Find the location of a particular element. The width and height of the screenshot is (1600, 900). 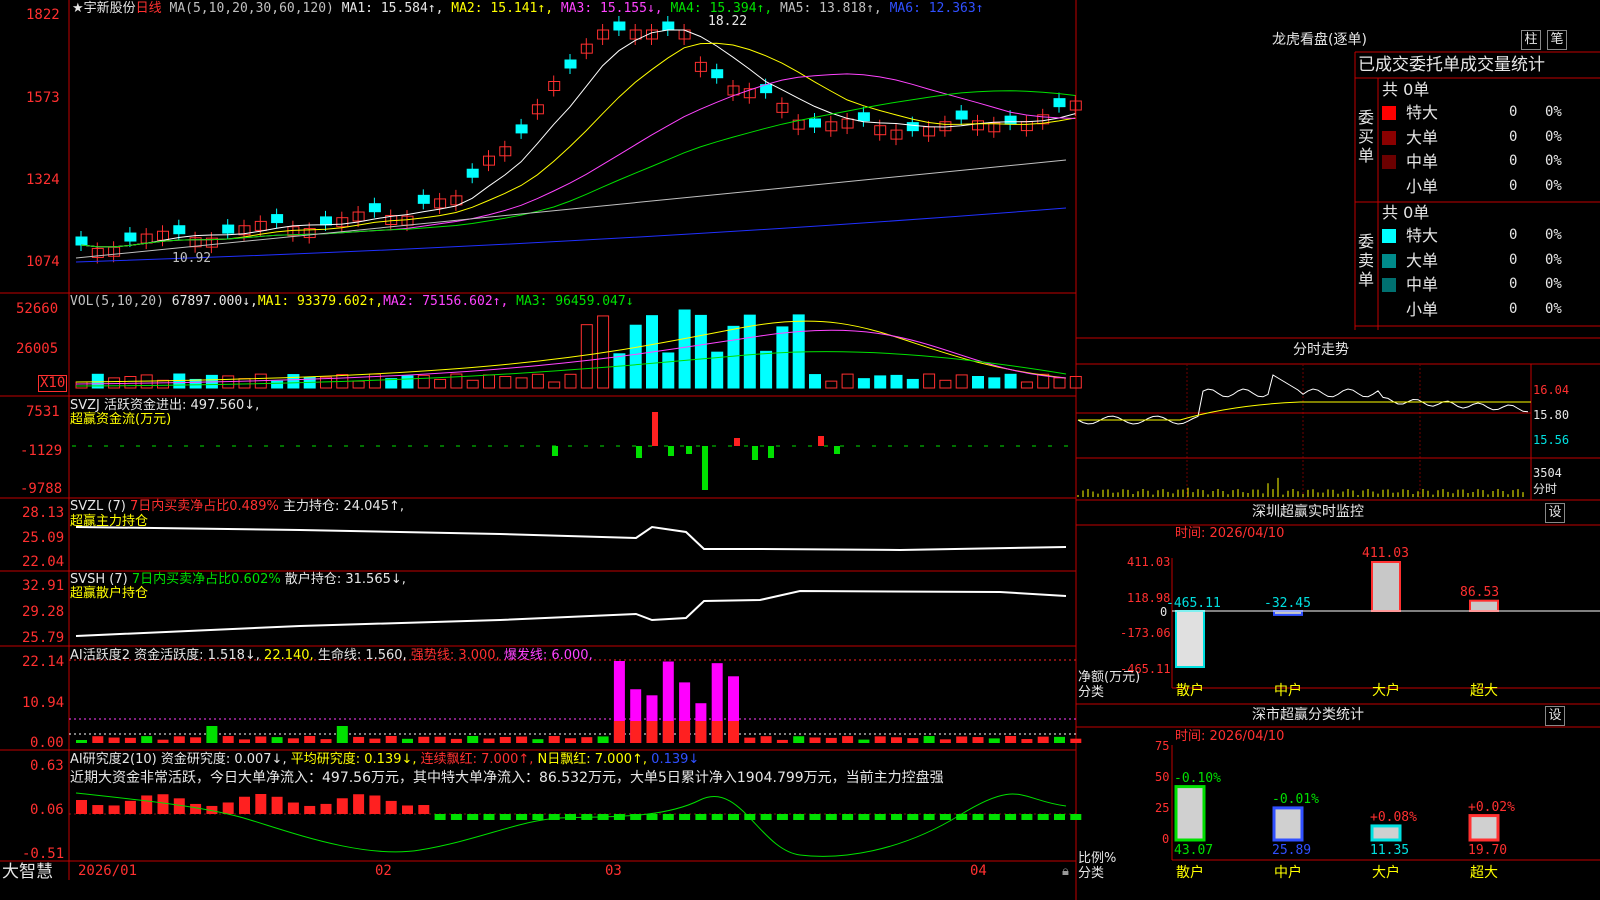

bar-mode-button: 柱 is located at coordinates (1531, 40).